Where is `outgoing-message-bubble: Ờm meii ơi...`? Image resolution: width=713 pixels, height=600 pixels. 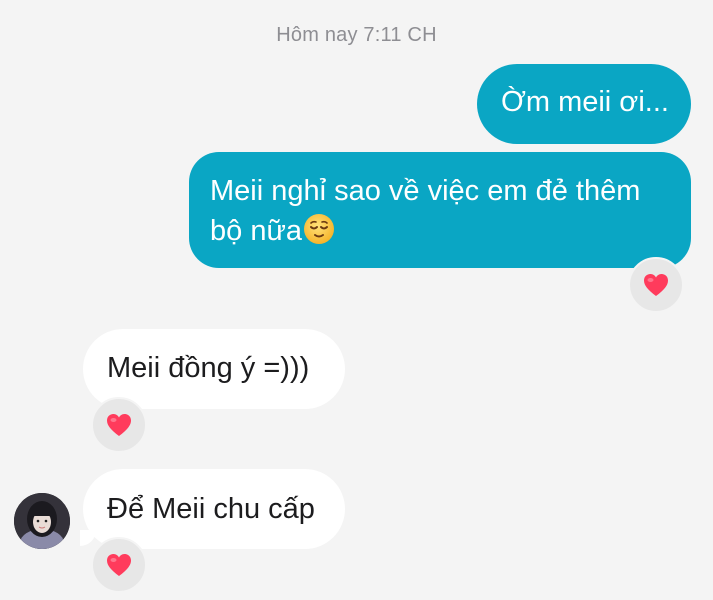
outgoing-message-bubble: Ờm meii ơi... is located at coordinates (584, 104).